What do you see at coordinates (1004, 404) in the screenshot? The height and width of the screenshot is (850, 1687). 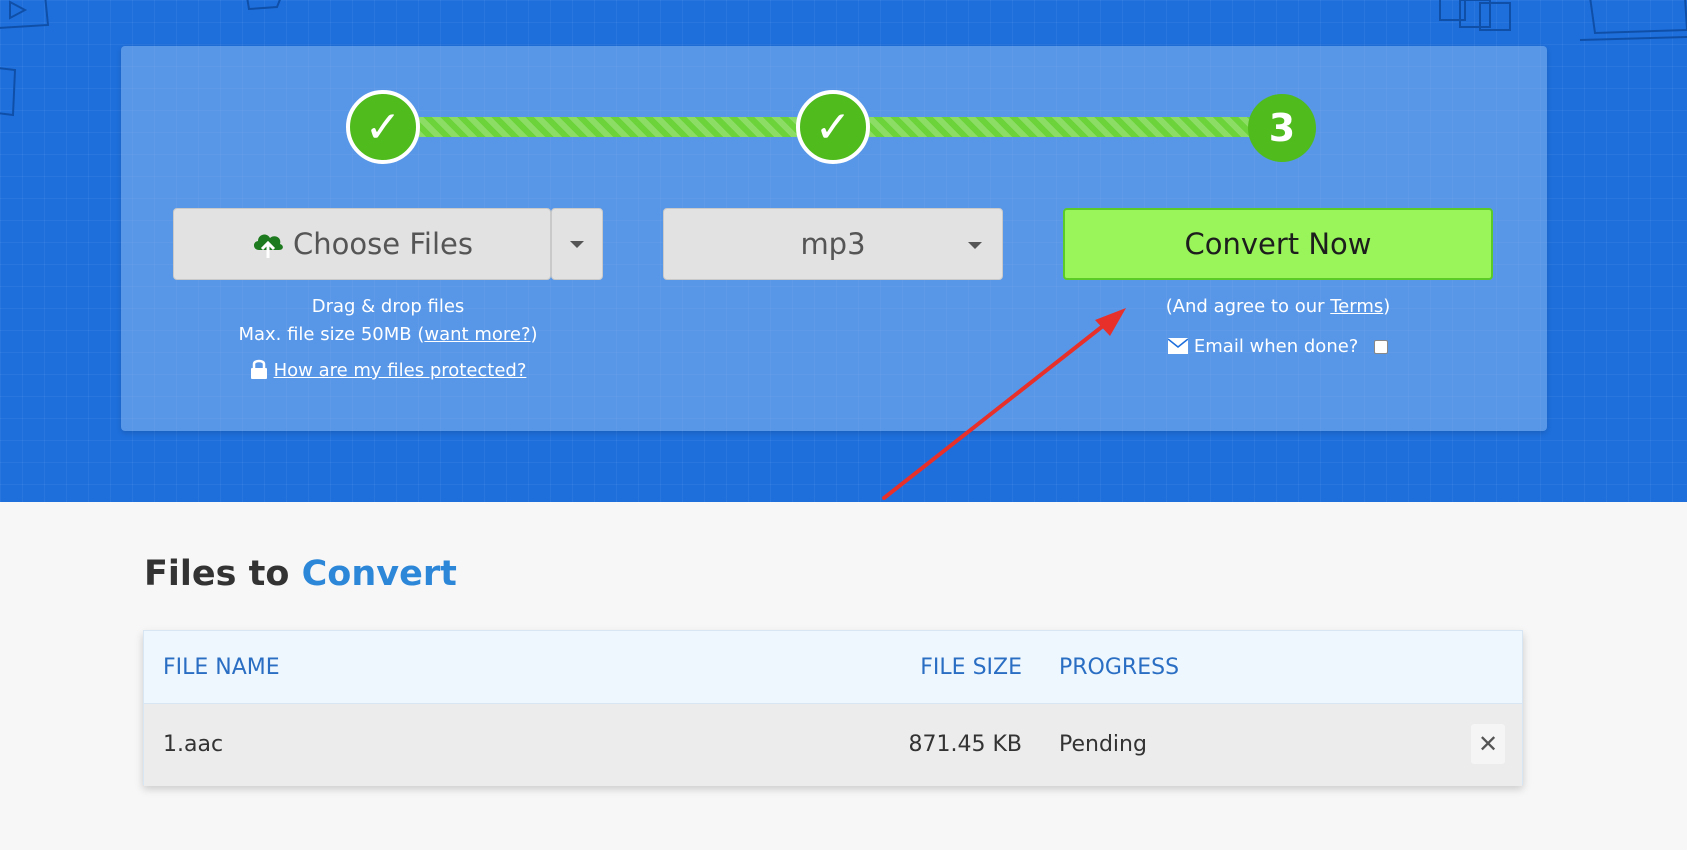 I see `annotation-arrow` at bounding box center [1004, 404].